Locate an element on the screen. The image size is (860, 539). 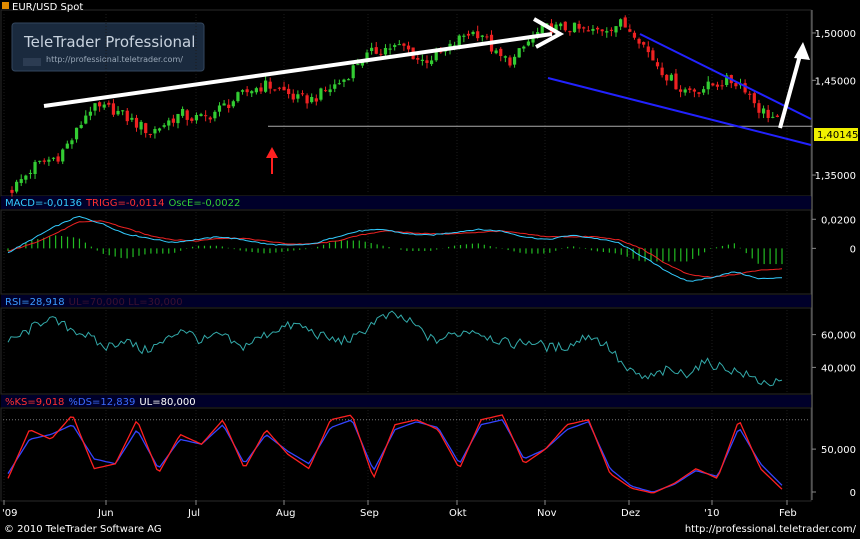
x-axis-label: '10 is located at coordinates (711, 513).